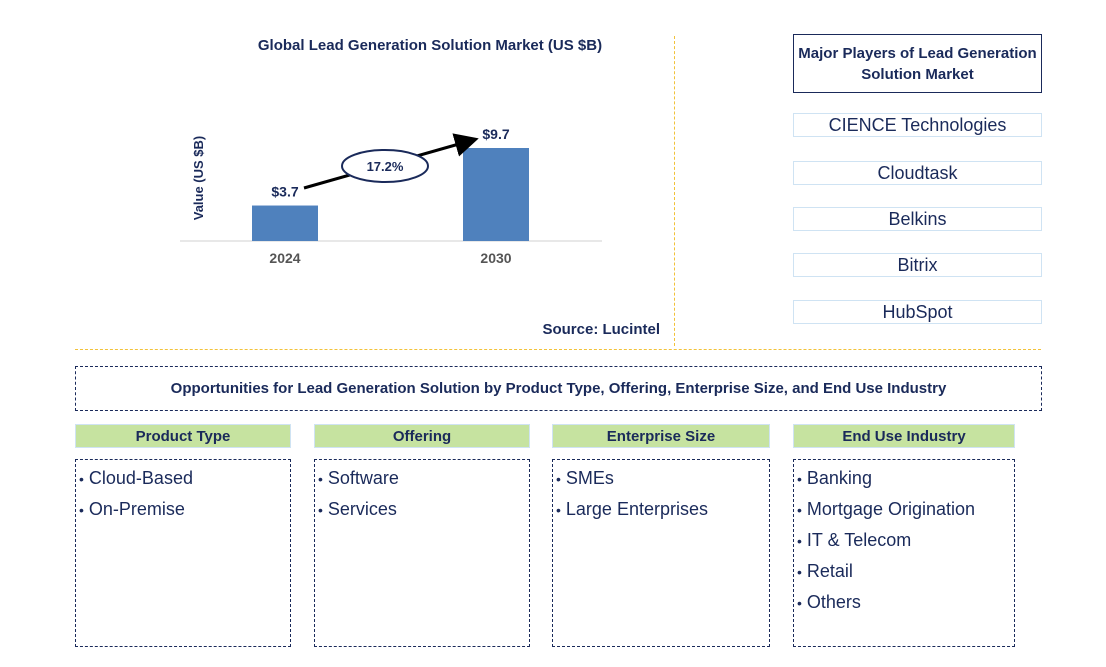 The image size is (1106, 667). Describe the element at coordinates (662, 509) in the screenshot. I see `list-item: Large Enterprises` at that location.